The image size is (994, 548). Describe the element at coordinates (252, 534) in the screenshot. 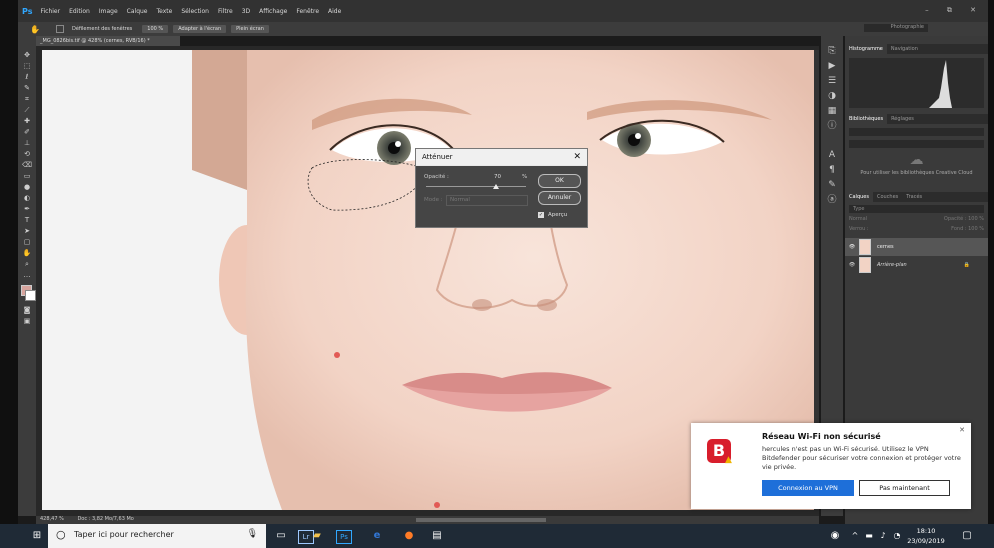

I see `microphone-icon: 🎙` at that location.